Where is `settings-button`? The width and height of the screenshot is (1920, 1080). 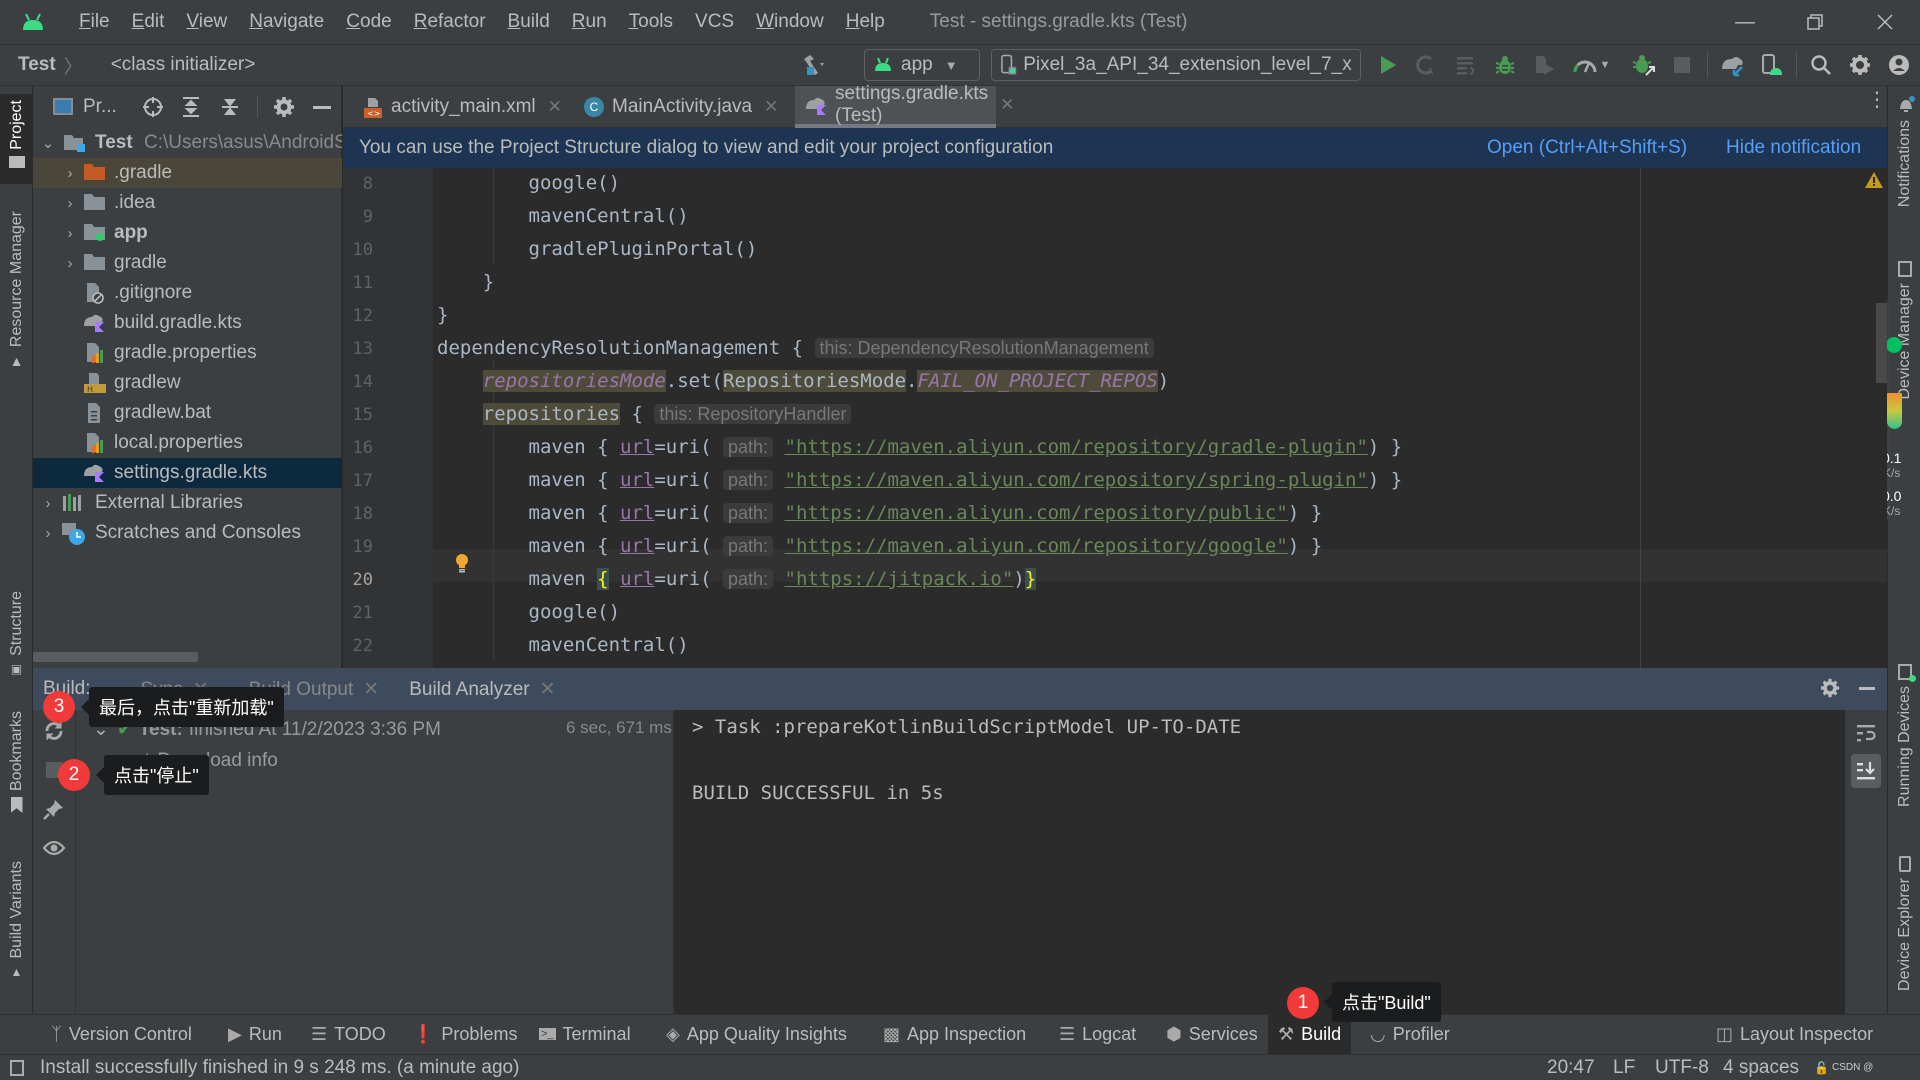 settings-button is located at coordinates (1860, 65).